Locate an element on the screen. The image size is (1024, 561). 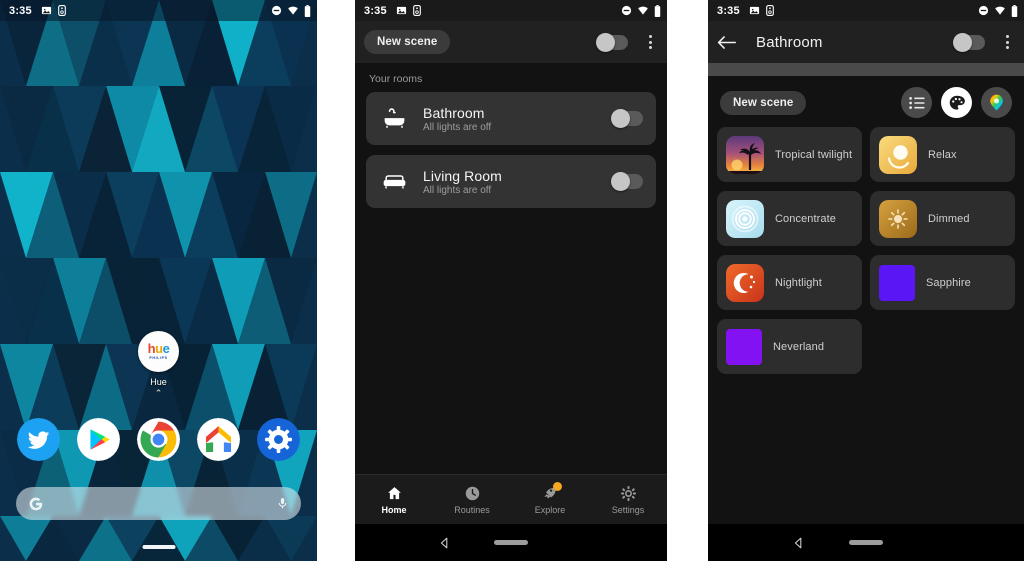
status-bar-launcher: 3:35 is located at coordinates (158, 10).